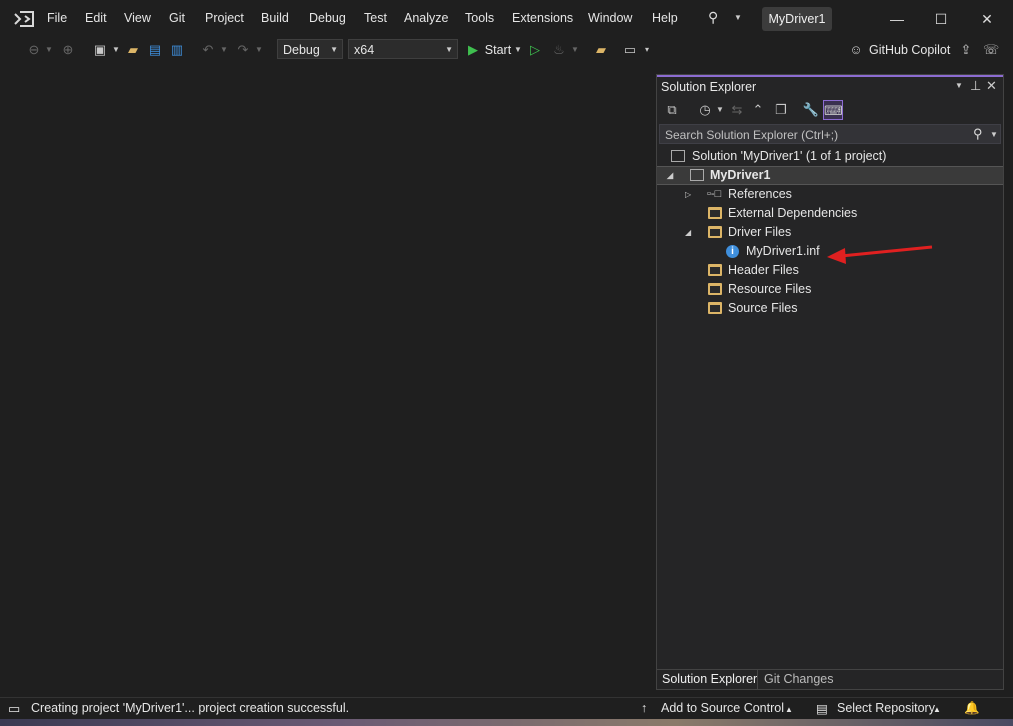  Describe the element at coordinates (449, 49) in the screenshot. I see `chevron-down-icon: ▼` at that location.